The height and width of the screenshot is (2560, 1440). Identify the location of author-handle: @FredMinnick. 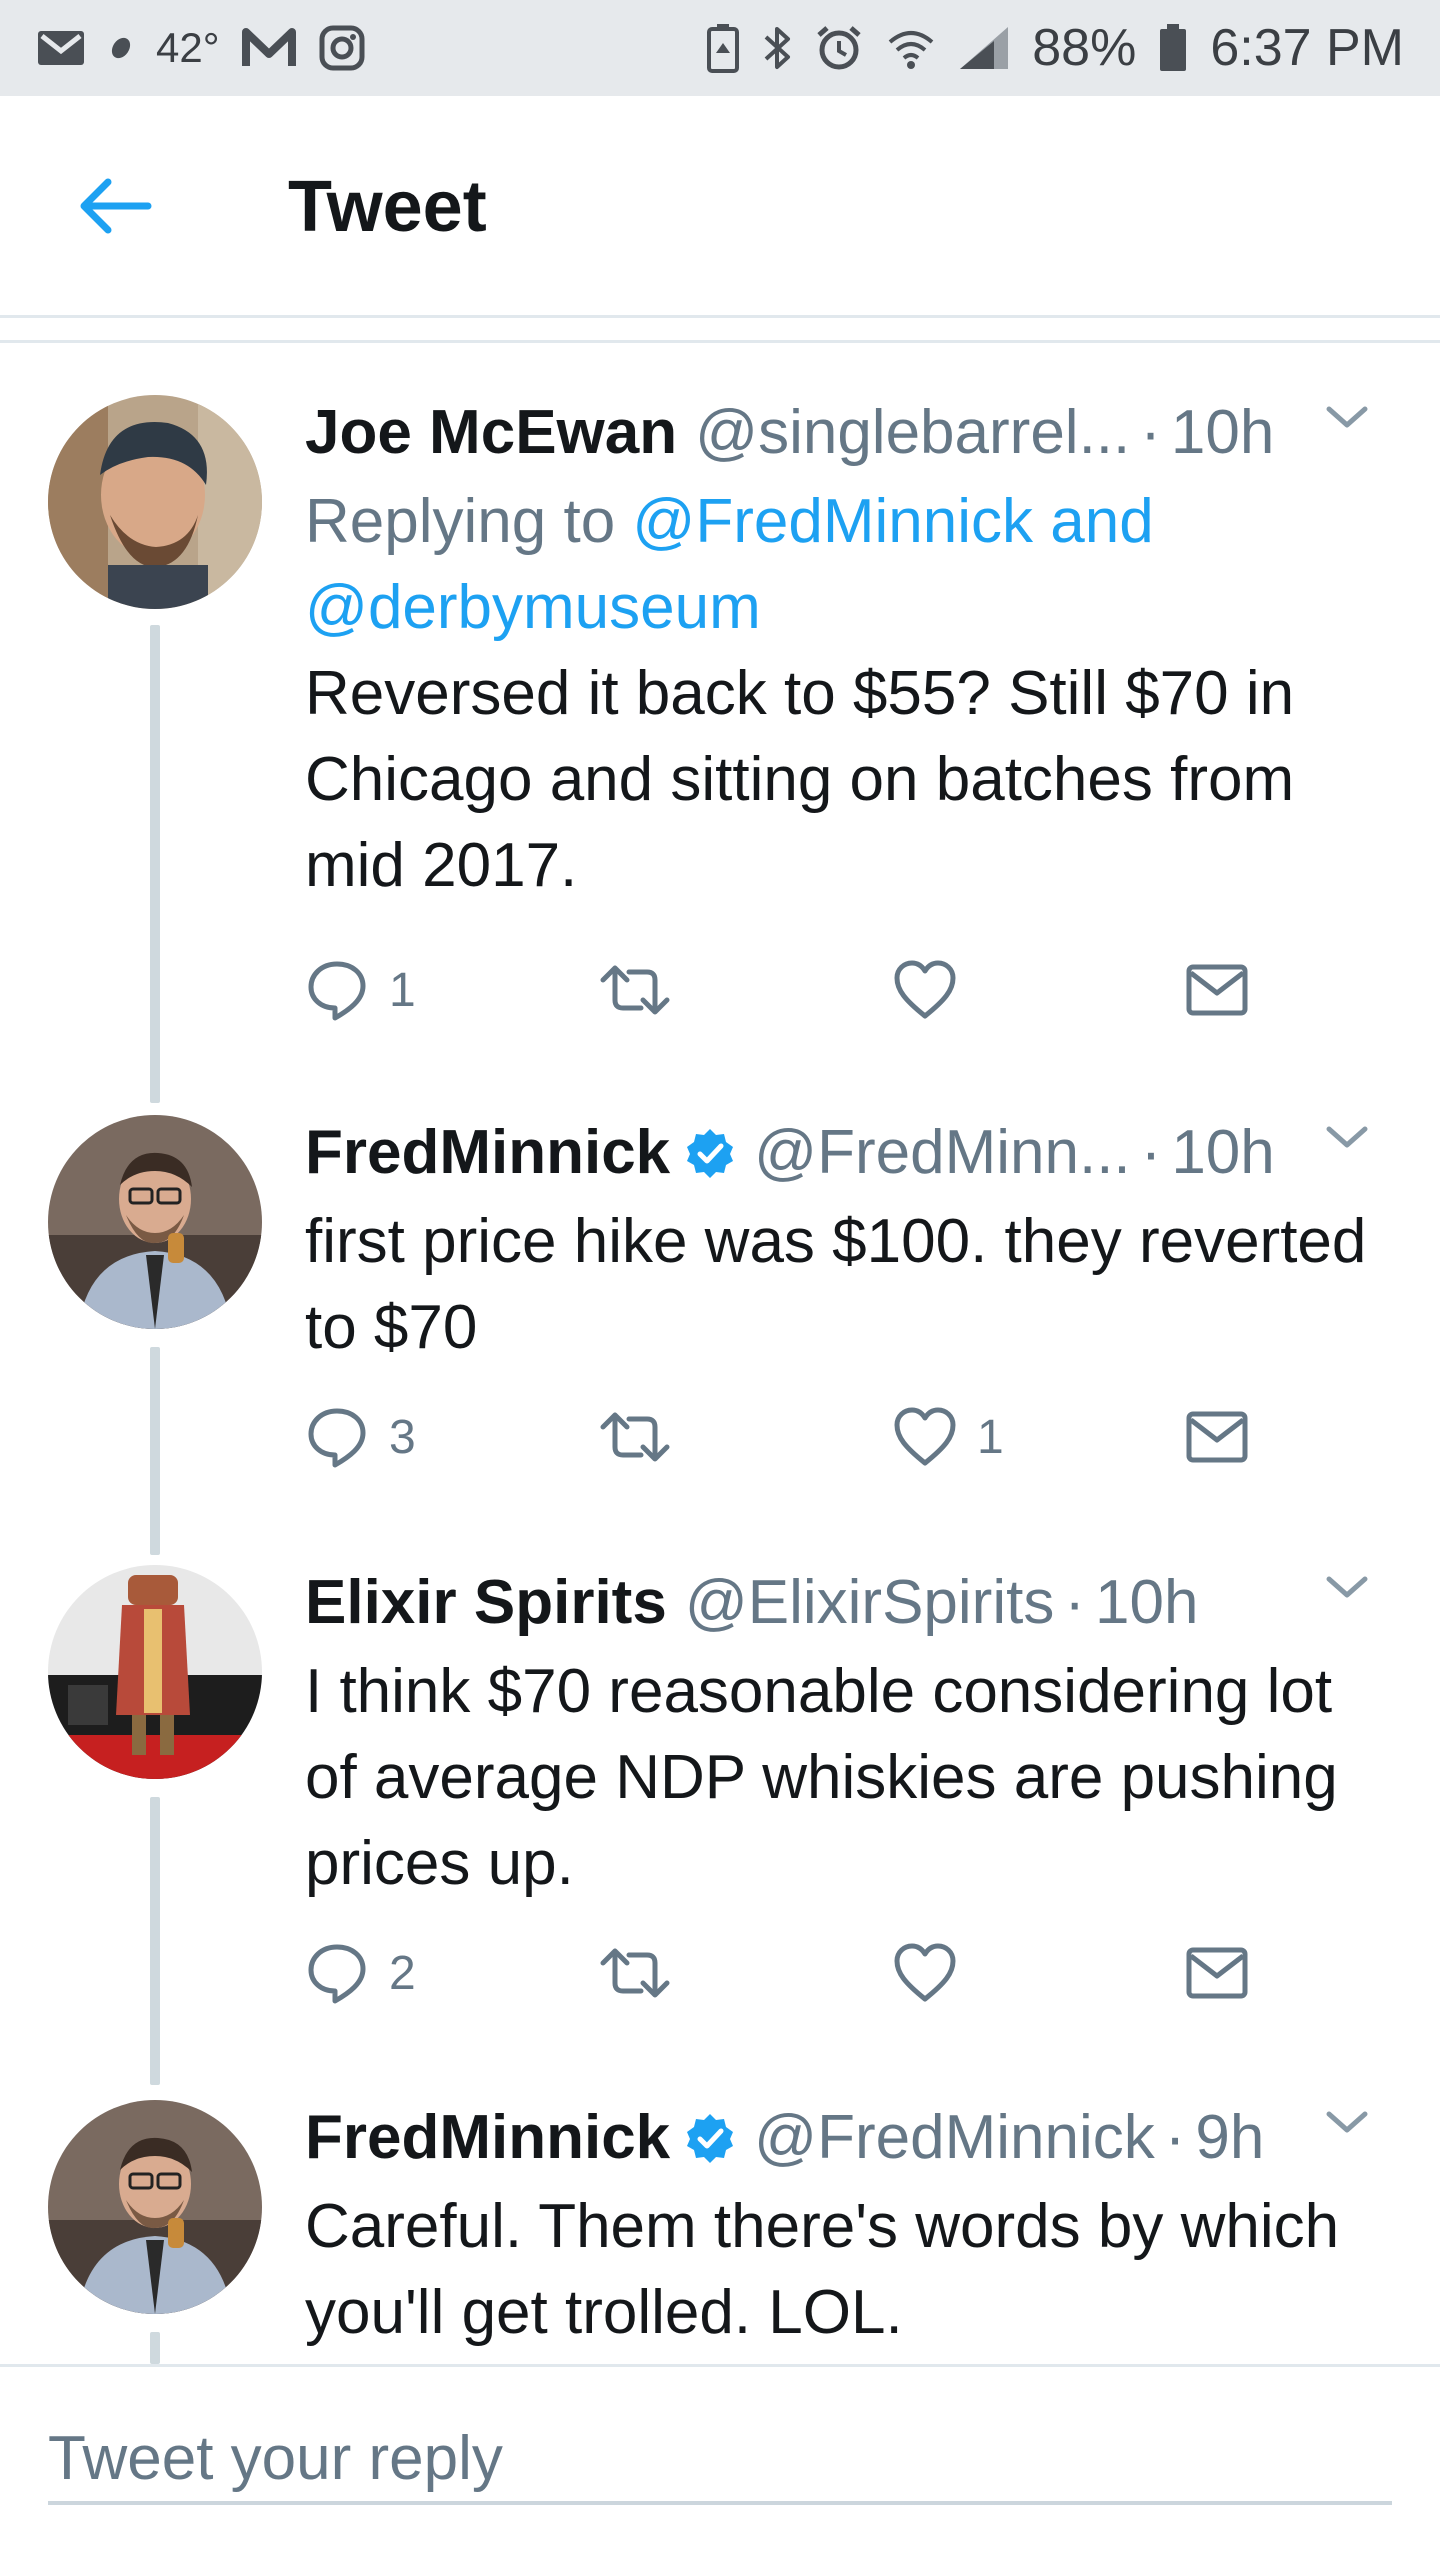
(954, 2138).